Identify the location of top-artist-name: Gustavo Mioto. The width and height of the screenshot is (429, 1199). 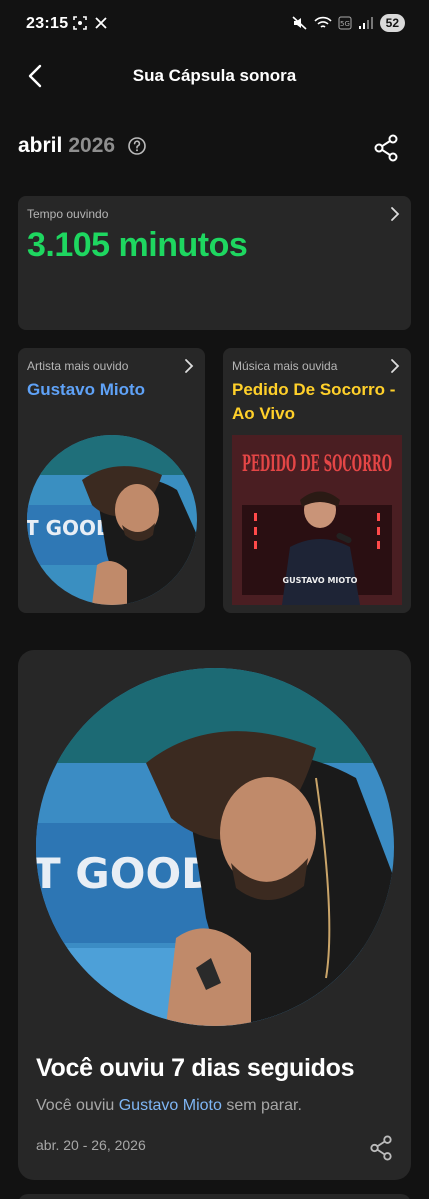
(86, 389).